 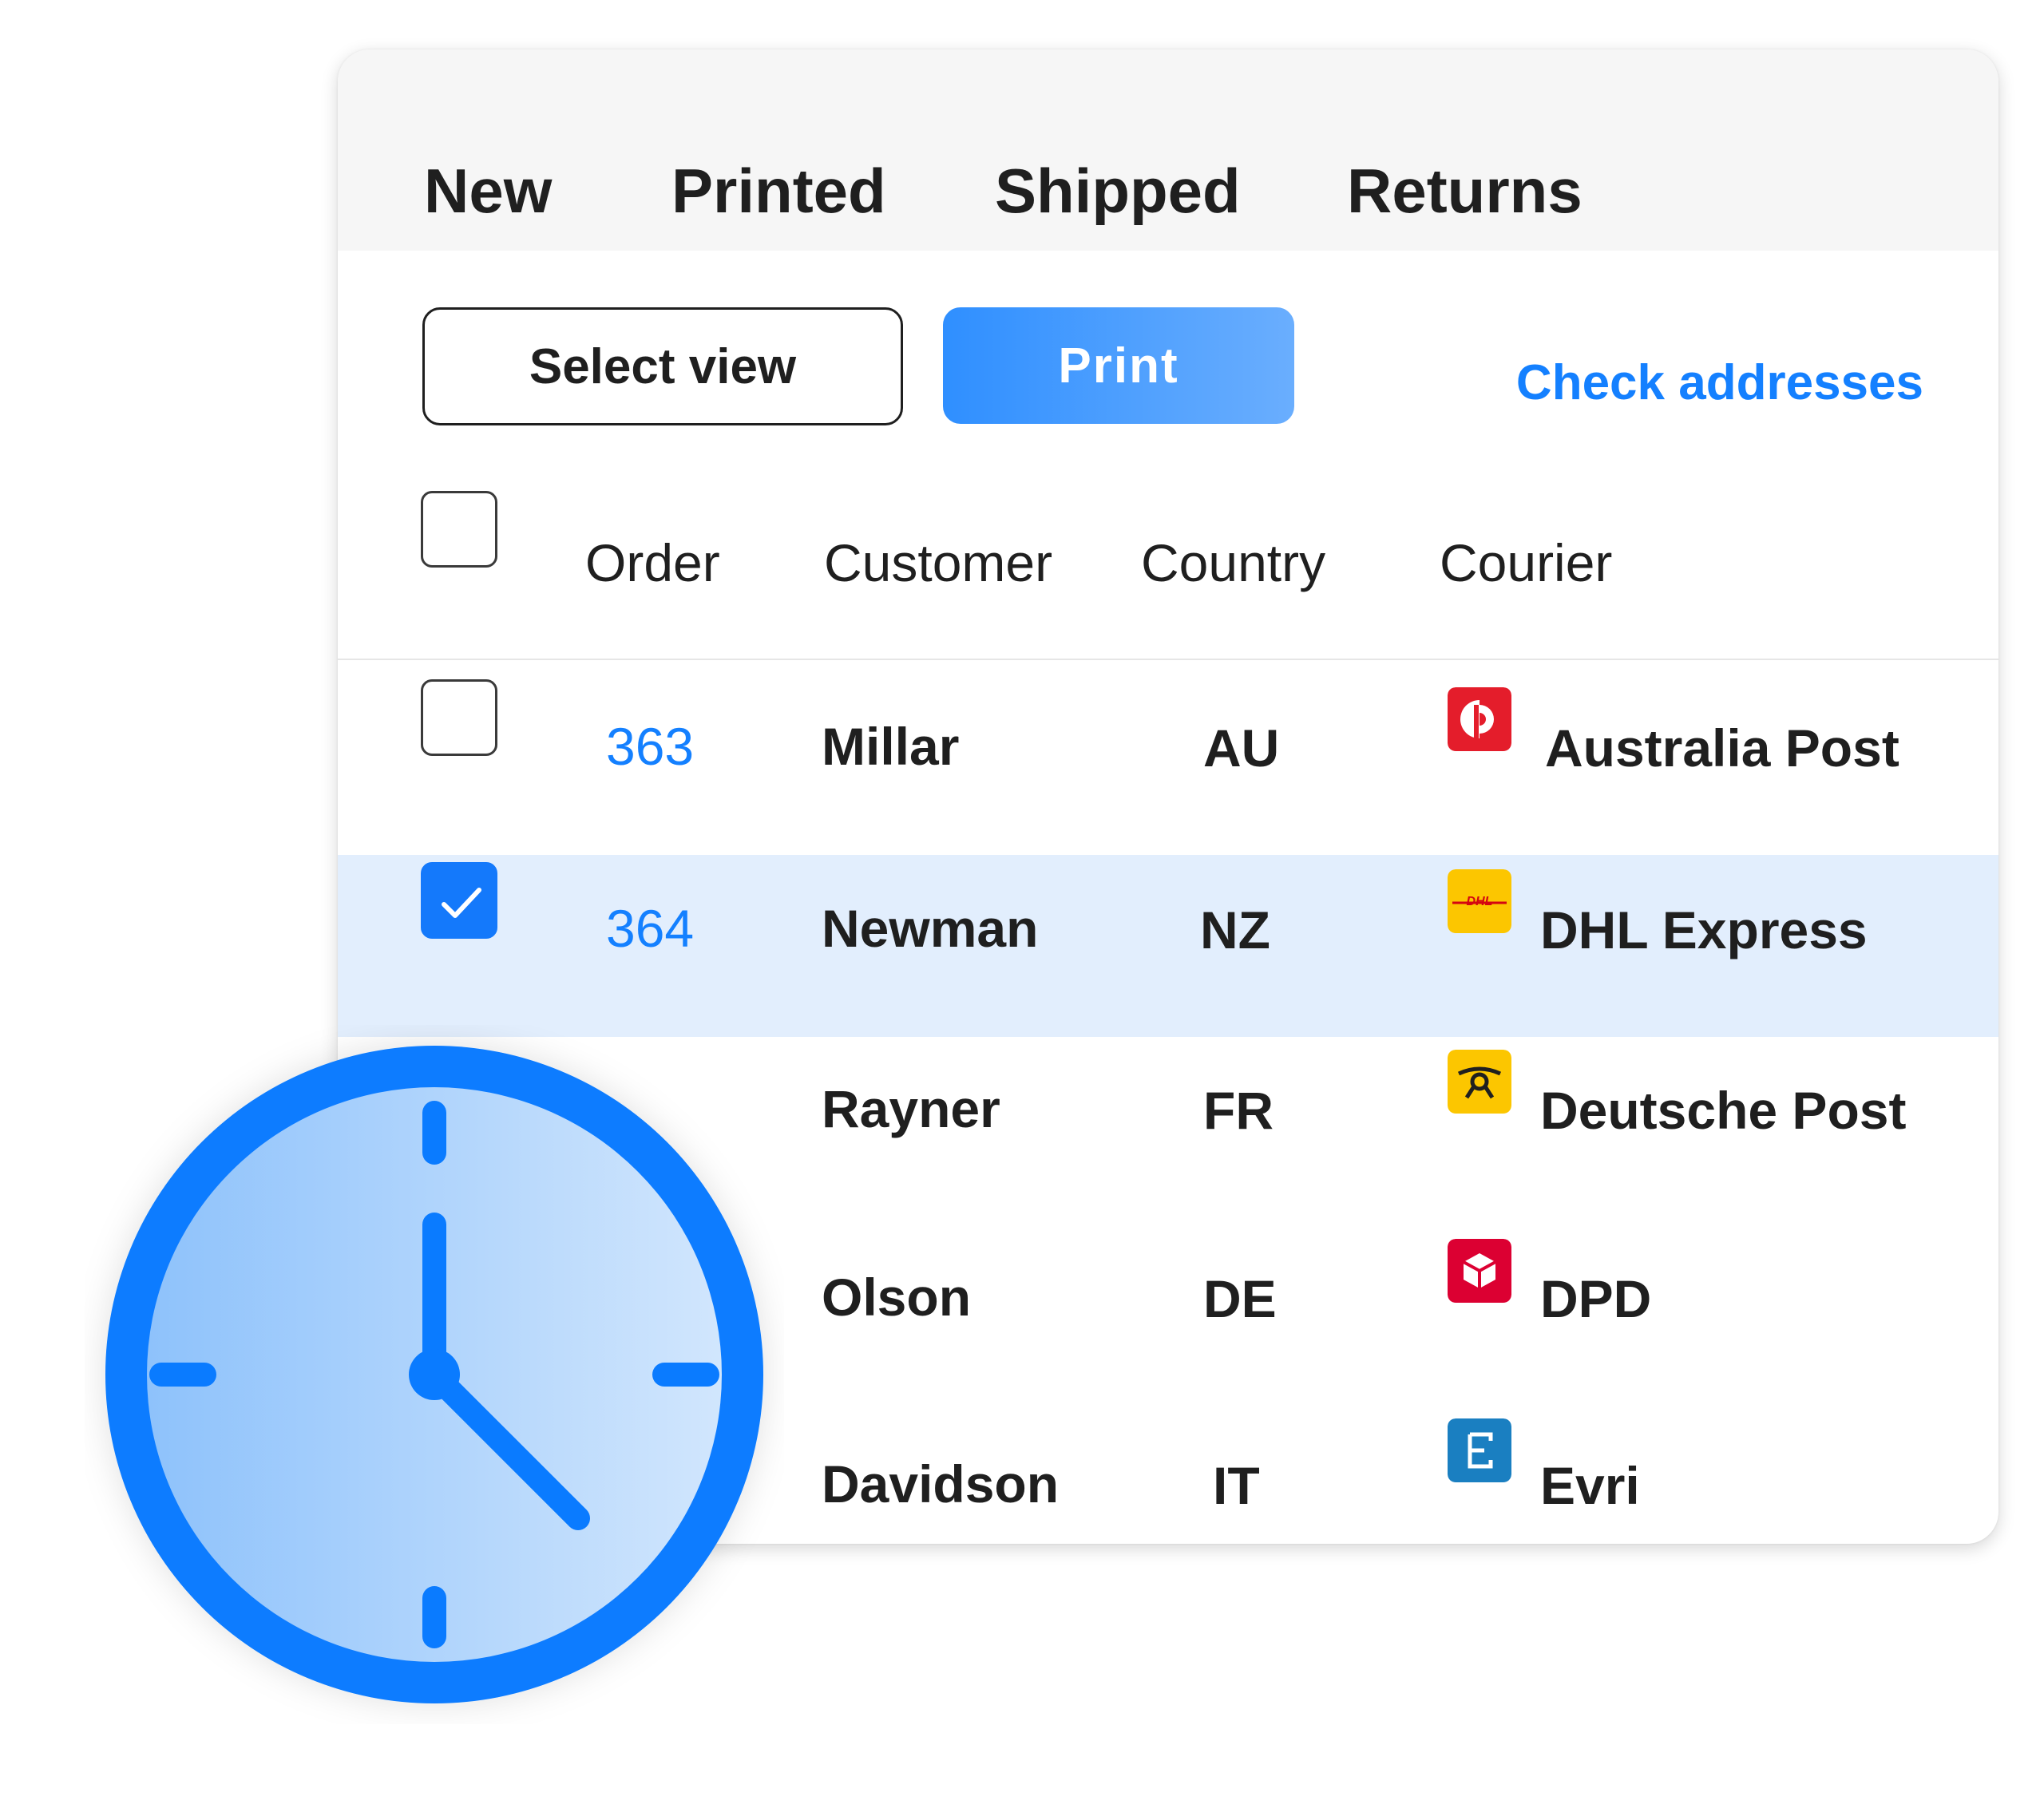 What do you see at coordinates (1233, 562) in the screenshot?
I see `column-header-country: Country` at bounding box center [1233, 562].